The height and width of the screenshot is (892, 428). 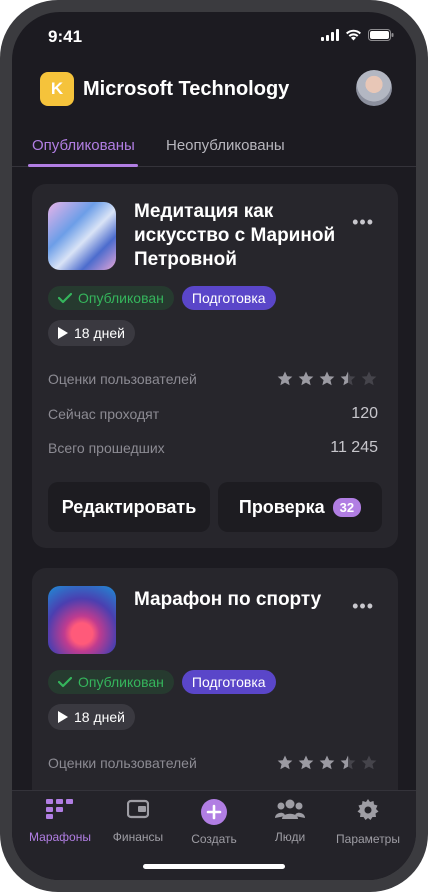 I want to click on tab-published: Опубликованы, so click(x=83, y=145).